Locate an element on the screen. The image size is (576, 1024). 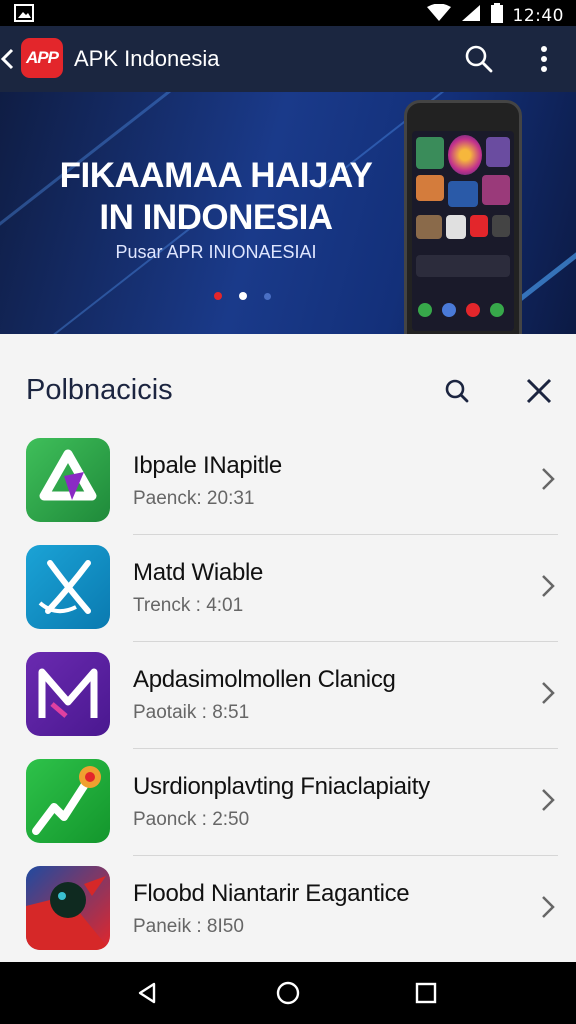
app-meta: Trenck : 4:01 is located at coordinates (188, 605).